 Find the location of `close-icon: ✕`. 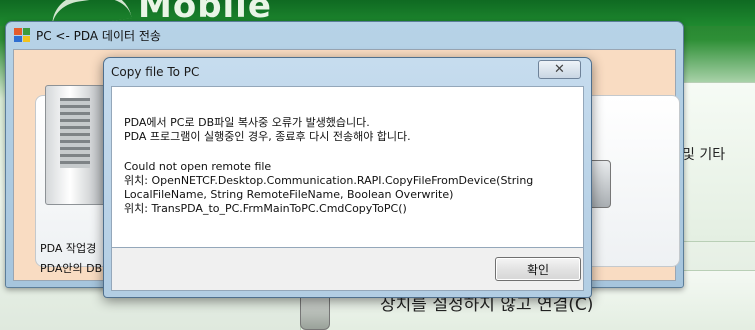

close-icon: ✕ is located at coordinates (559, 69).